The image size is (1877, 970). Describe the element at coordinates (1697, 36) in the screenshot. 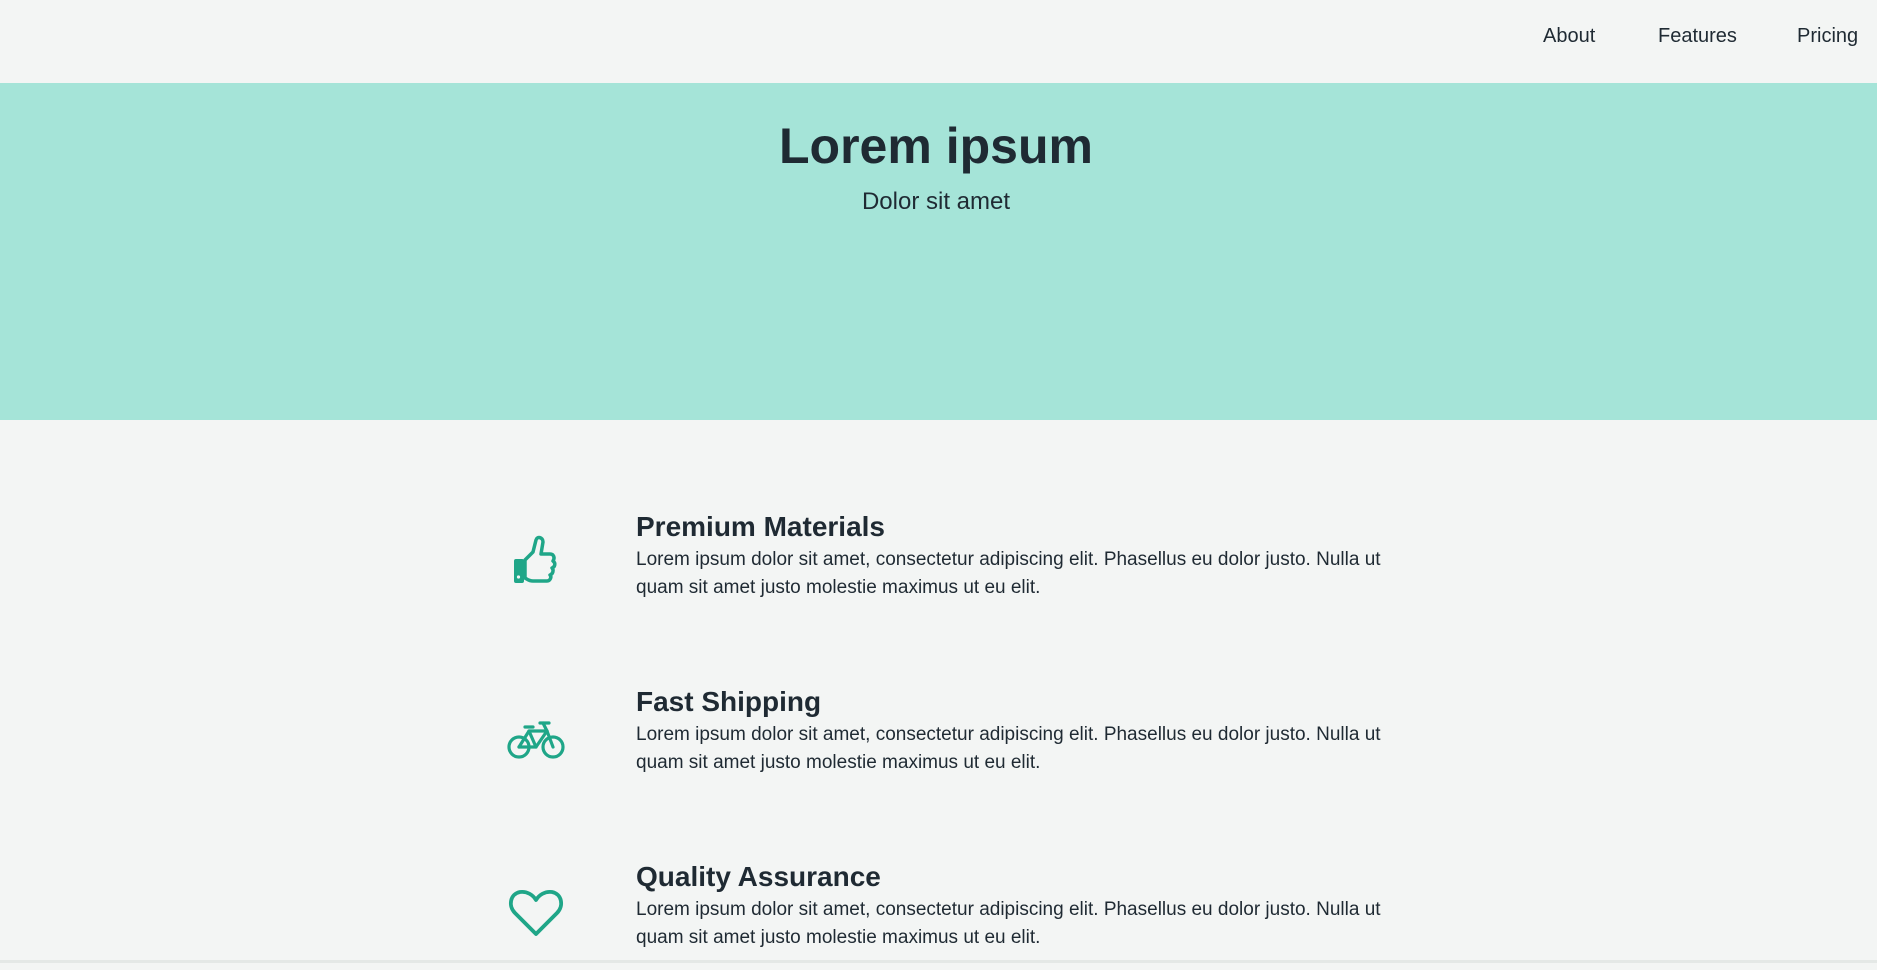

I see `nav-link-features: Features` at that location.